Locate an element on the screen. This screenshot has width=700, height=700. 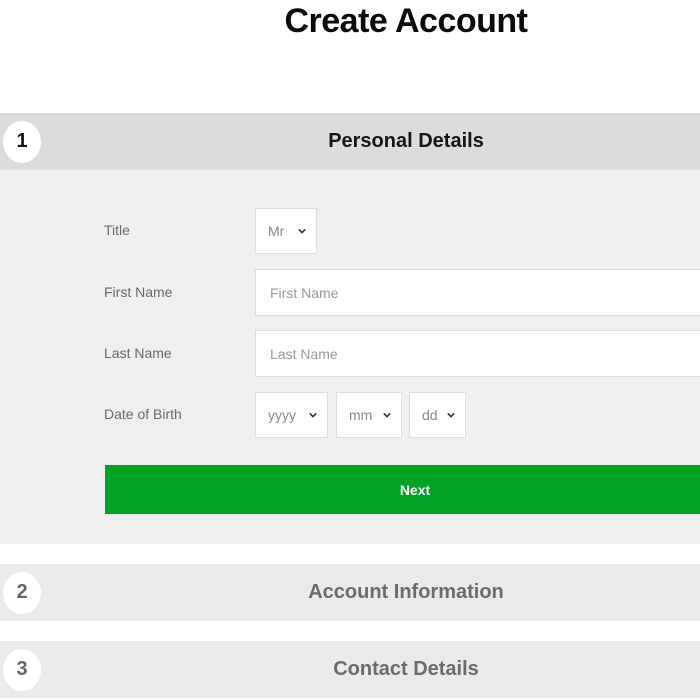
title-label: Title is located at coordinates (117, 230).